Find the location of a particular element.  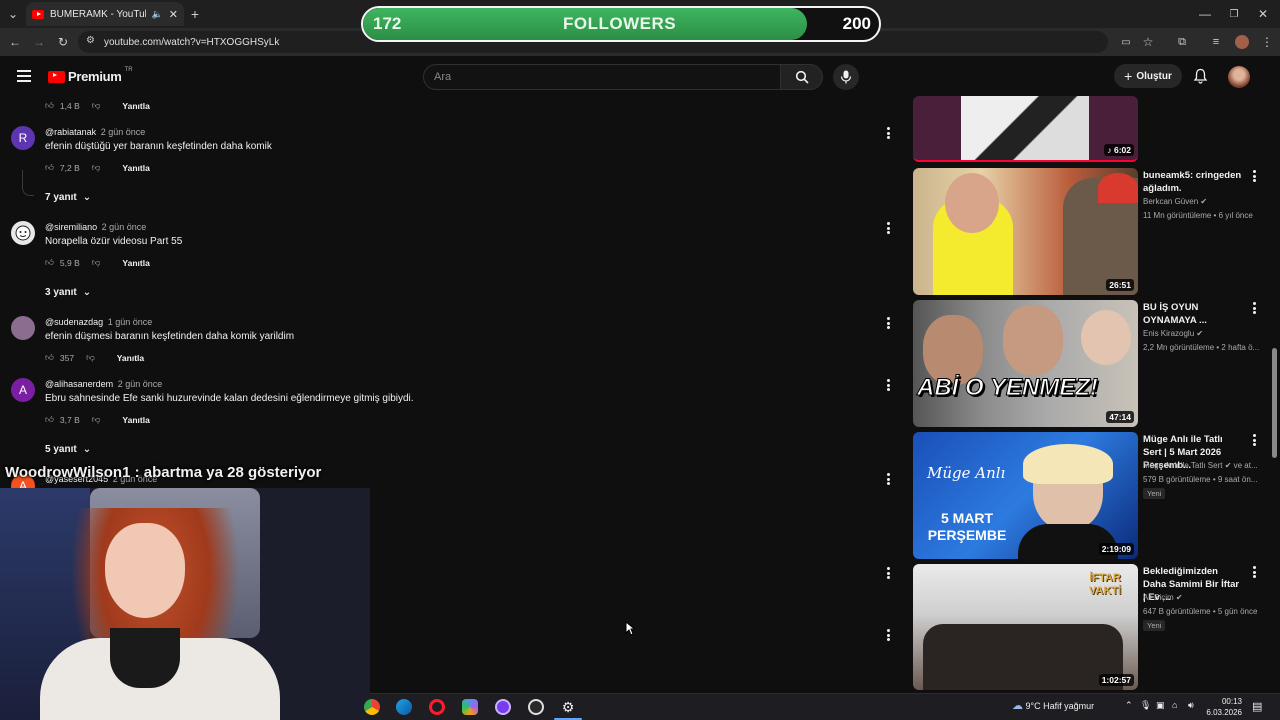

avatar: R is located at coordinates (23, 138).